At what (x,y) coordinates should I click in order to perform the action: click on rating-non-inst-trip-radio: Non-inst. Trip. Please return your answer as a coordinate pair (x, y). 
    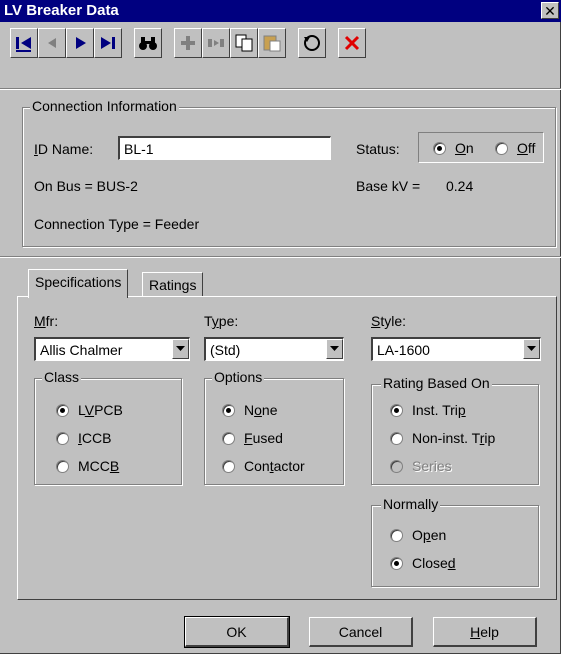
    Looking at the image, I should click on (442, 438).